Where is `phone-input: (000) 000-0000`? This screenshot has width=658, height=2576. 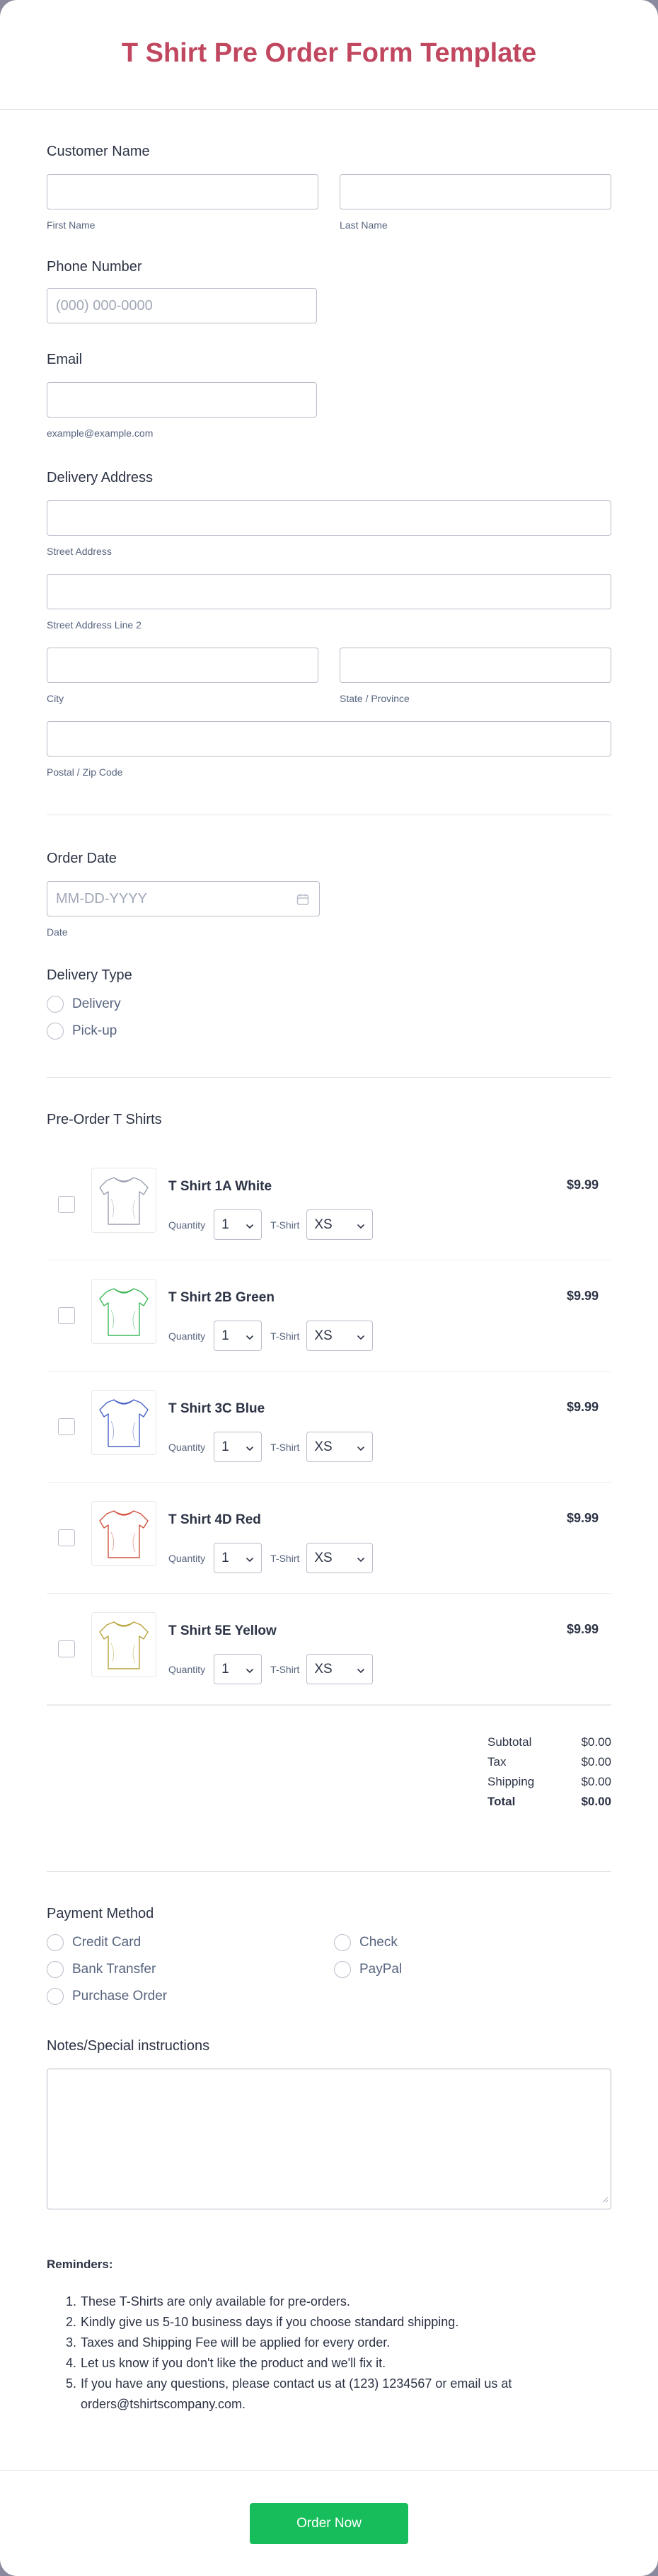
phone-input: (000) 000-0000 is located at coordinates (182, 306).